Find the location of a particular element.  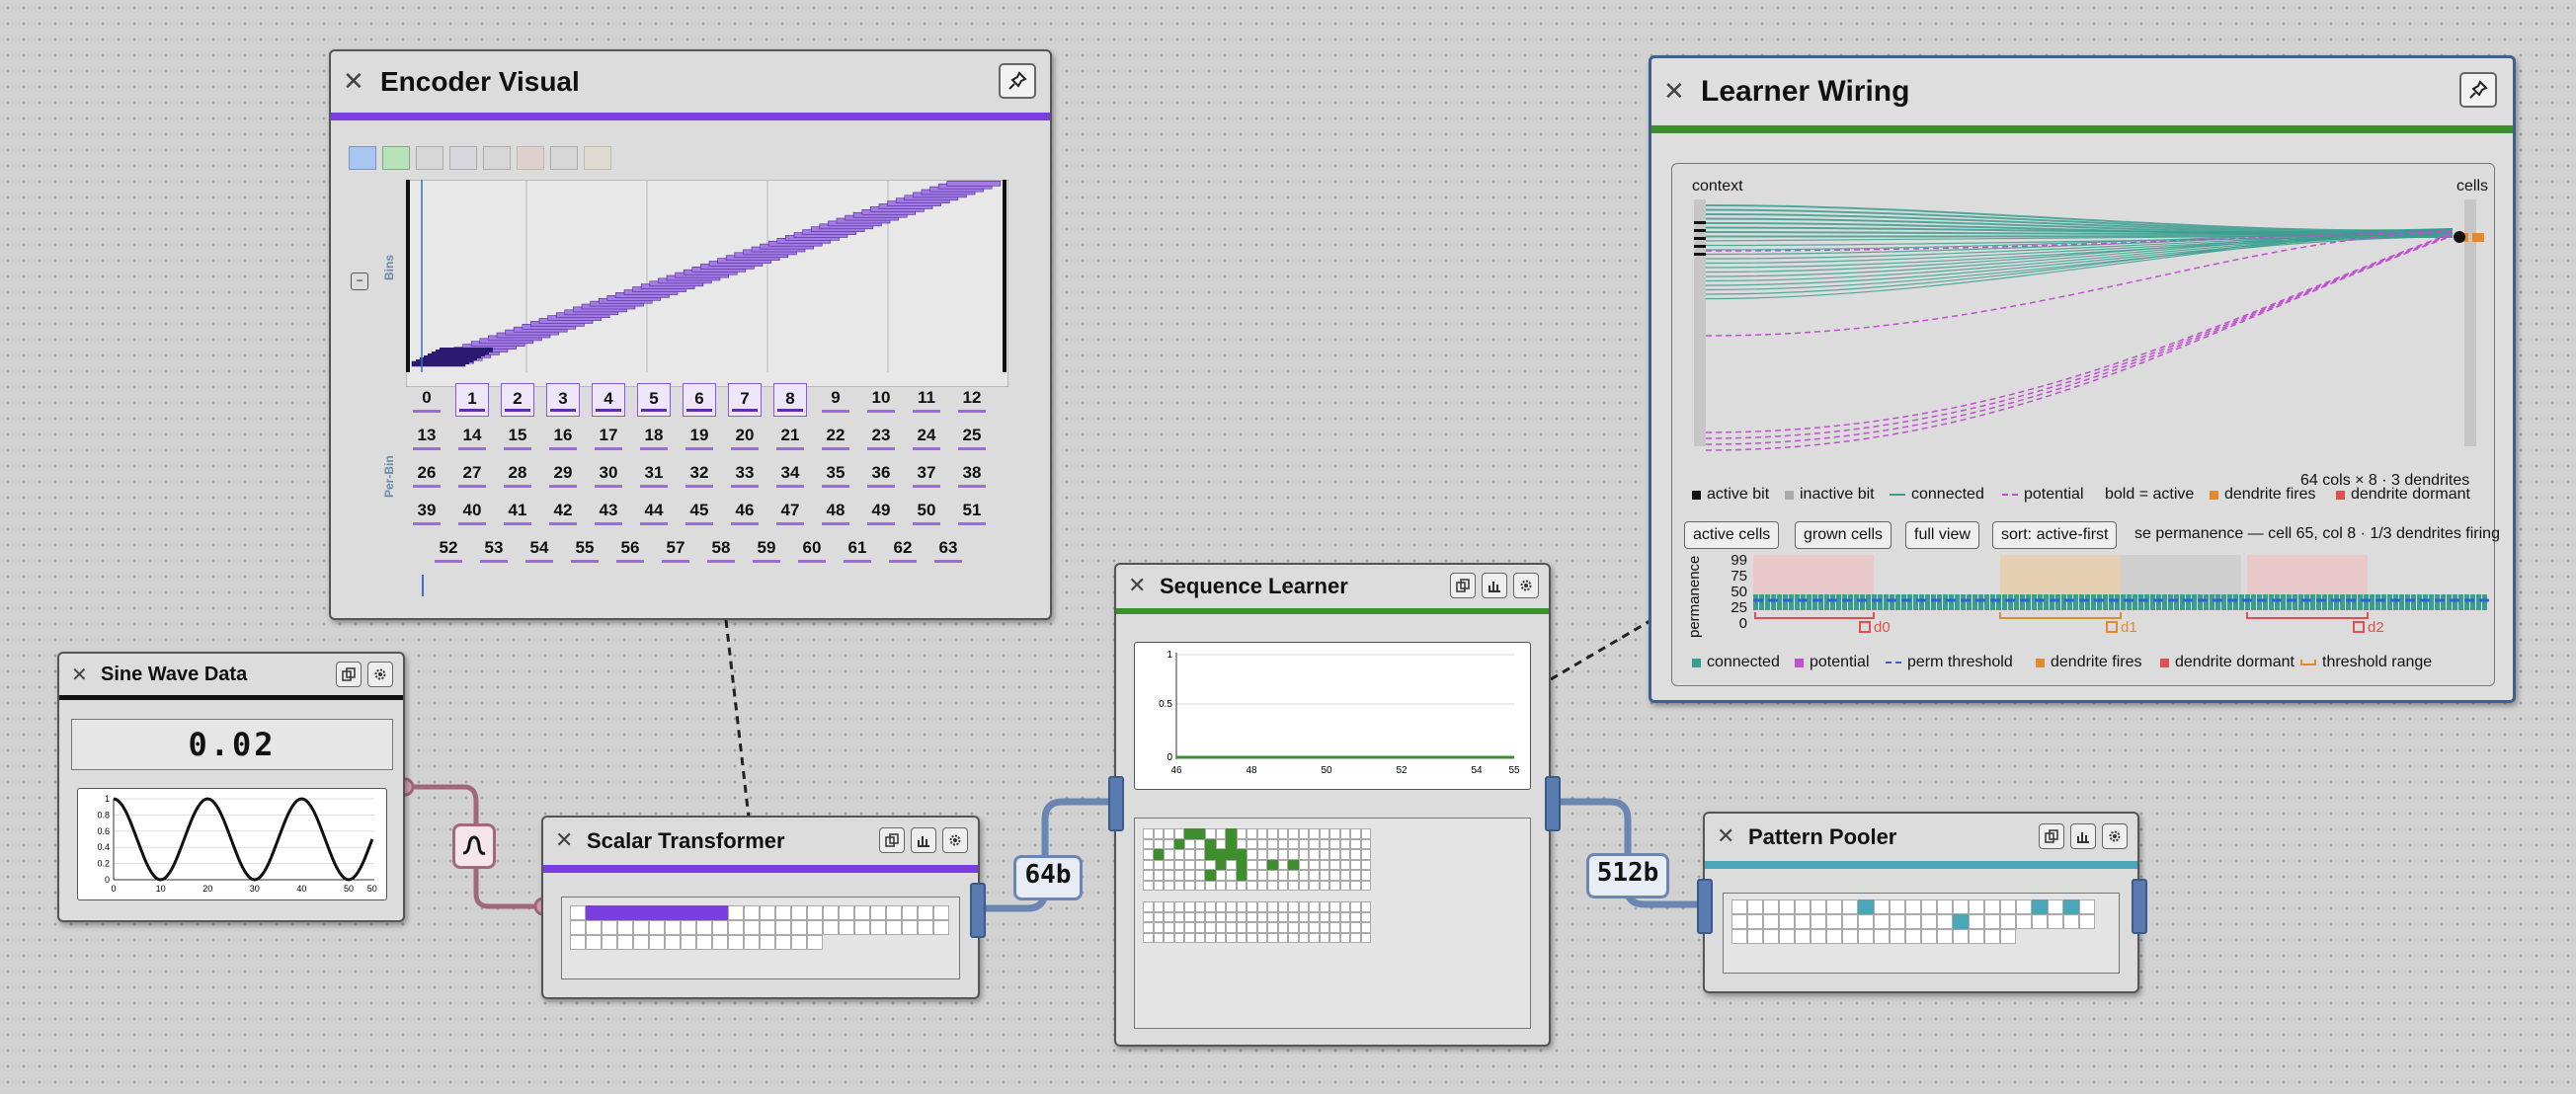

bin-cell: 15 is located at coordinates (517, 437).